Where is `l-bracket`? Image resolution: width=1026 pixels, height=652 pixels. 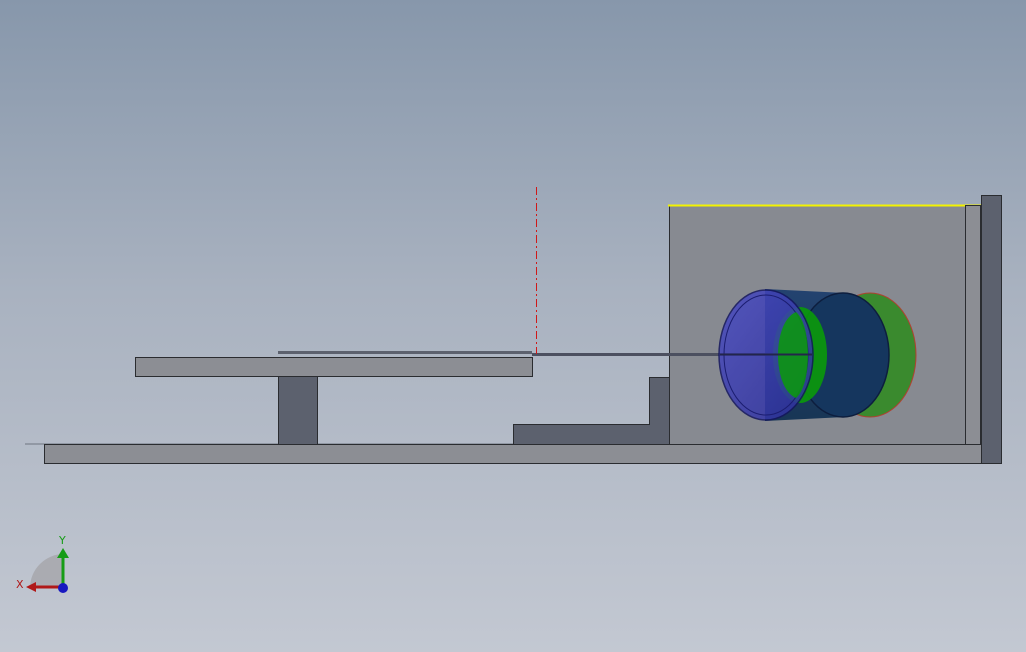 l-bracket is located at coordinates (591, 411).